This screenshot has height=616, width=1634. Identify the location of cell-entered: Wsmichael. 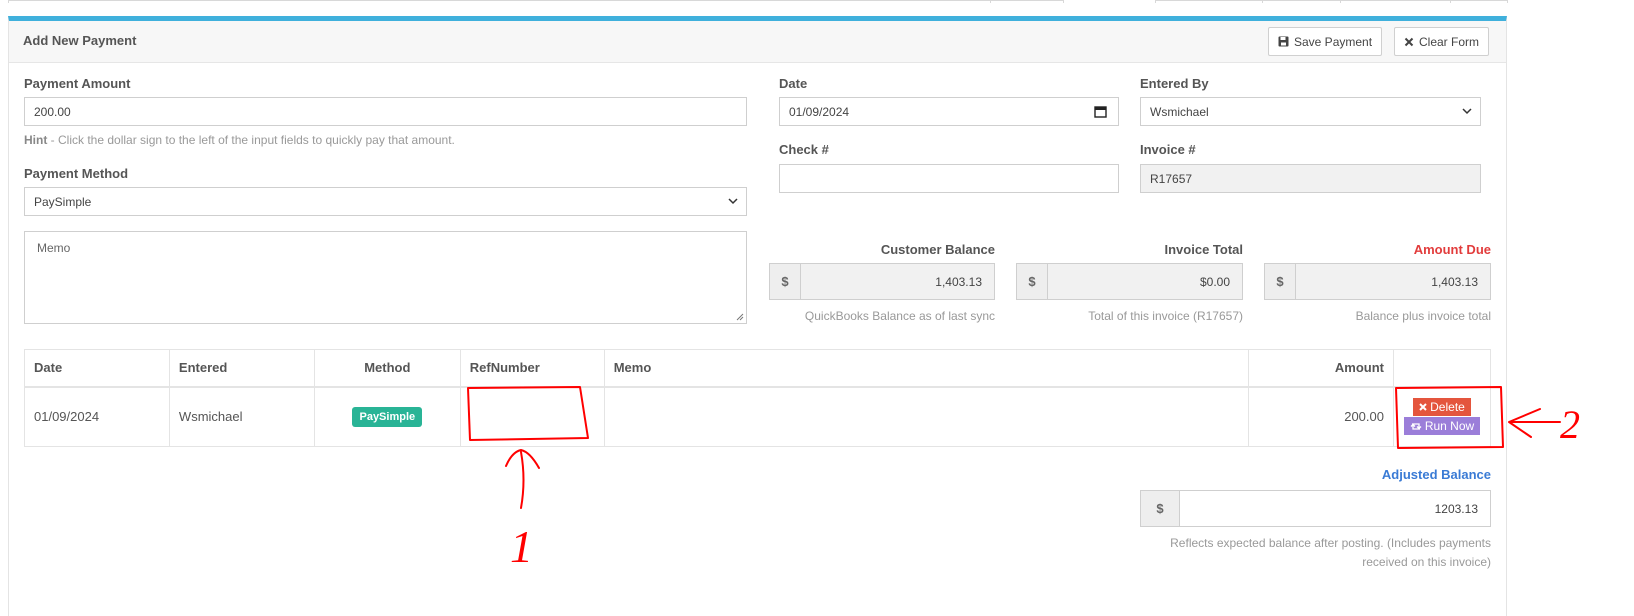
(241, 416).